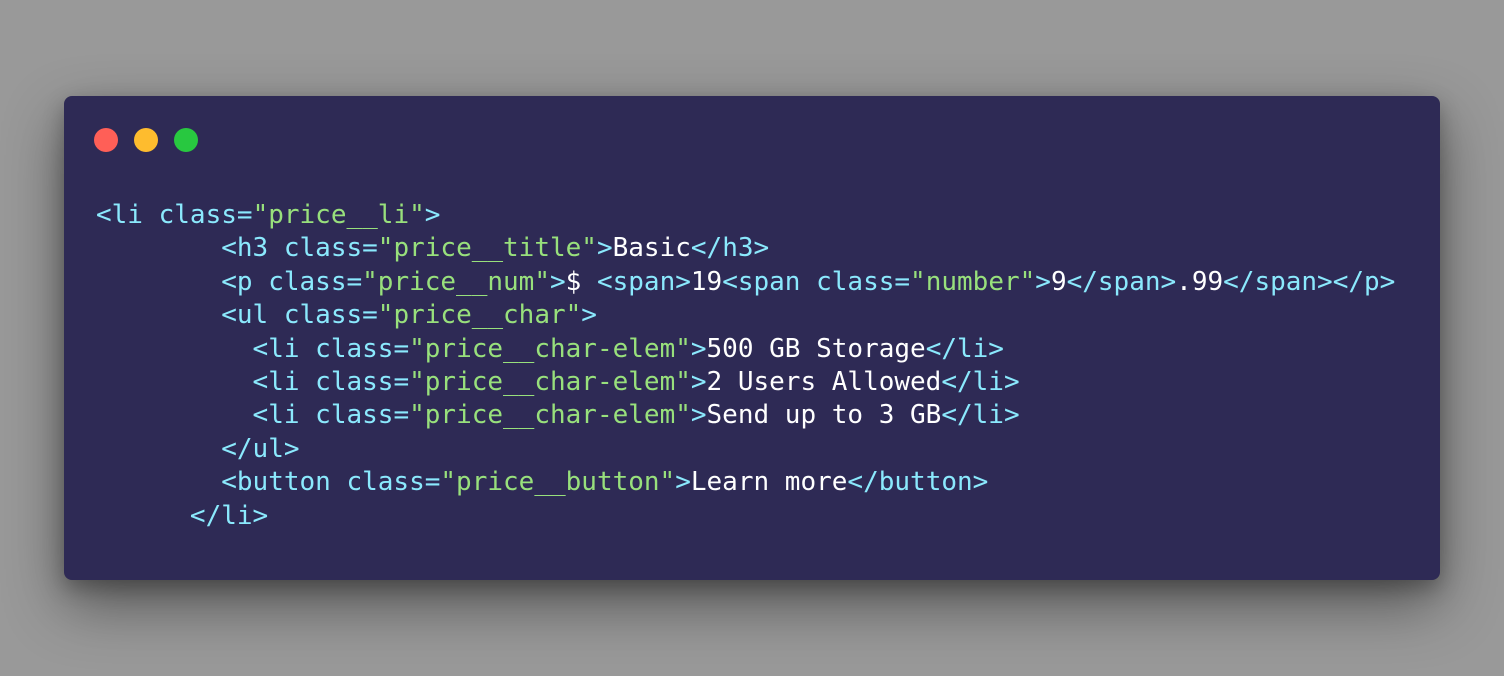 The height and width of the screenshot is (676, 1504). I want to click on code-line: <li class="price__li">, so click(745, 215).